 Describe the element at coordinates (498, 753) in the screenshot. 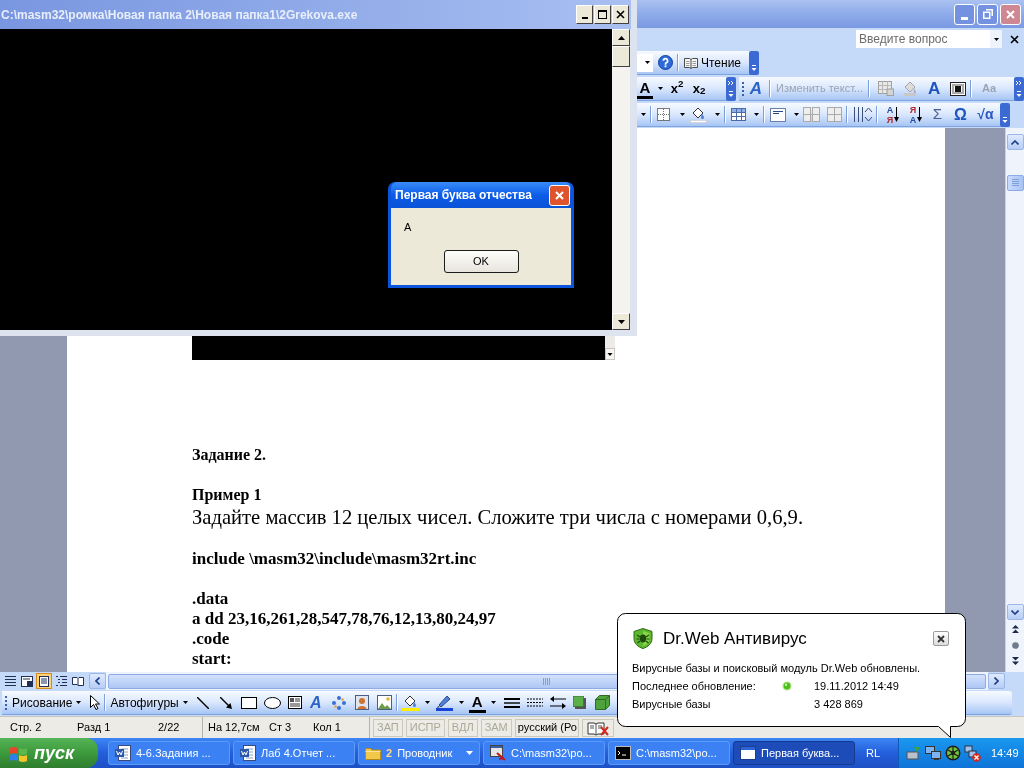

I see `program-icon` at that location.